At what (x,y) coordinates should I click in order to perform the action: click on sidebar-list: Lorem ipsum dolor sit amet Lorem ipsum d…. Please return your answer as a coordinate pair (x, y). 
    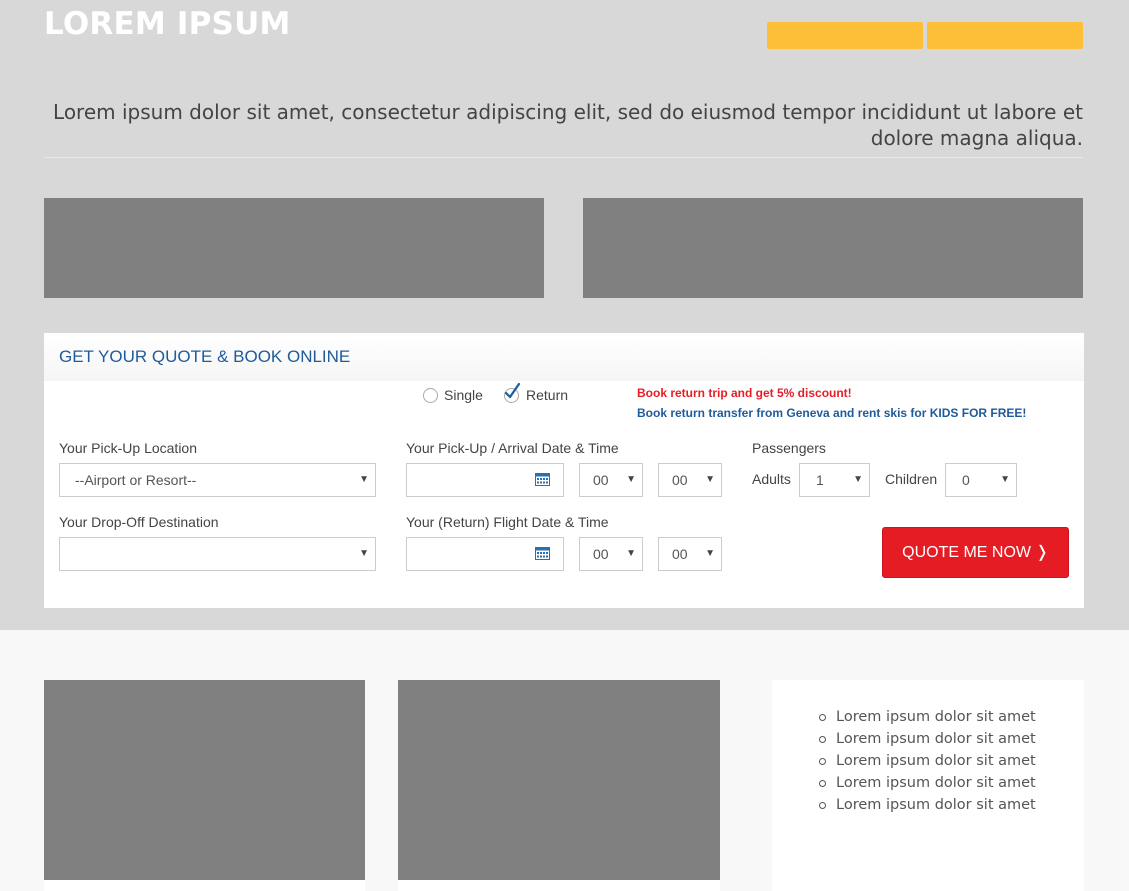
    Looking at the image, I should click on (927, 761).